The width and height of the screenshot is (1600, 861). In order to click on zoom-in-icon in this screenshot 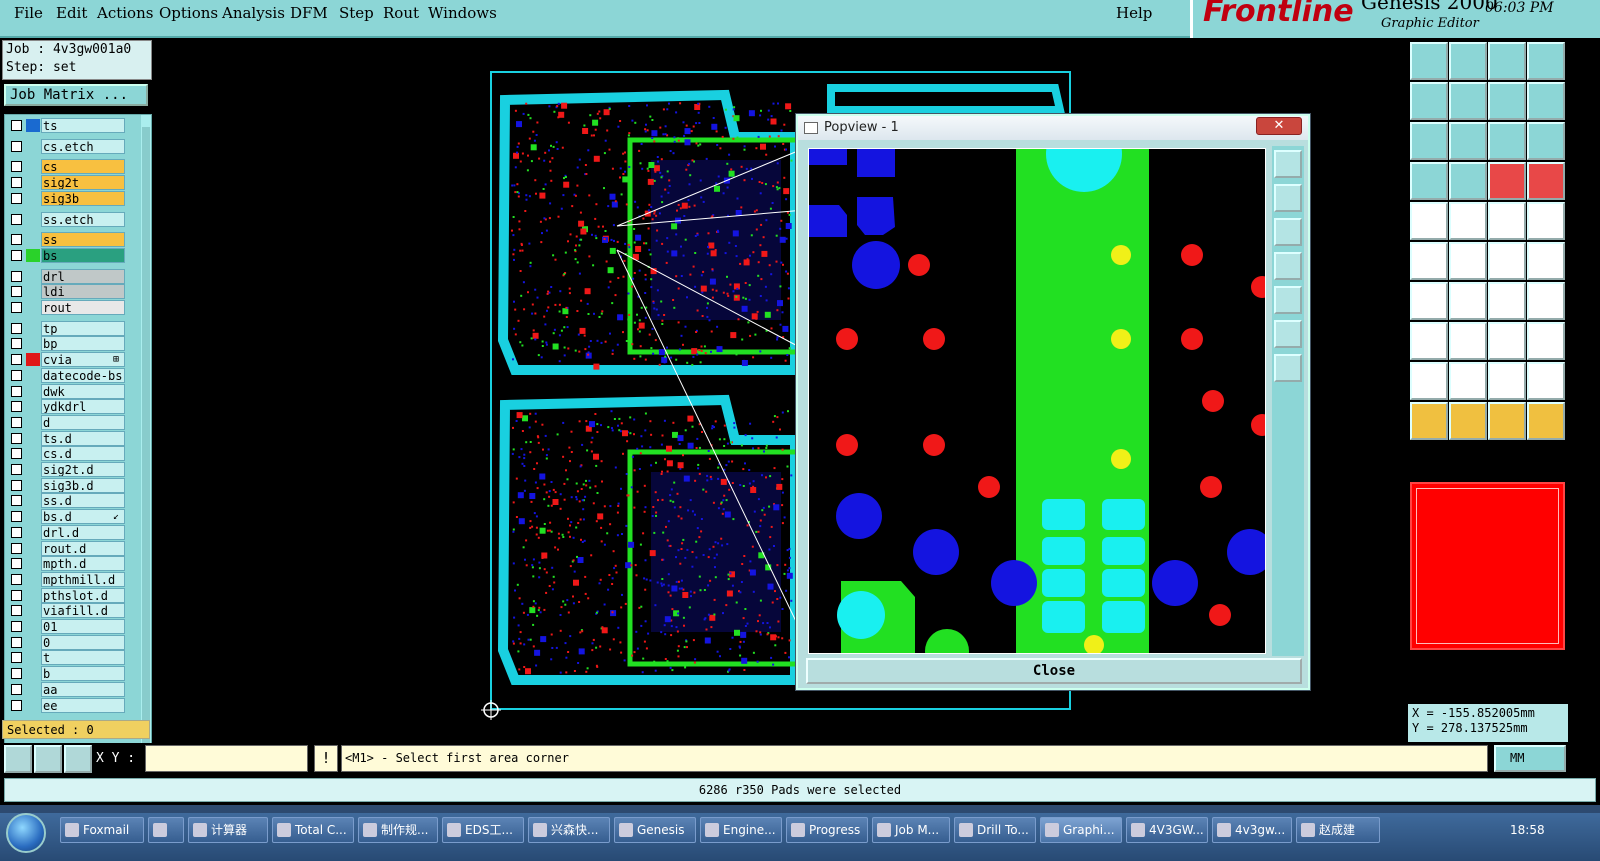, I will do `click(1288, 368)`.